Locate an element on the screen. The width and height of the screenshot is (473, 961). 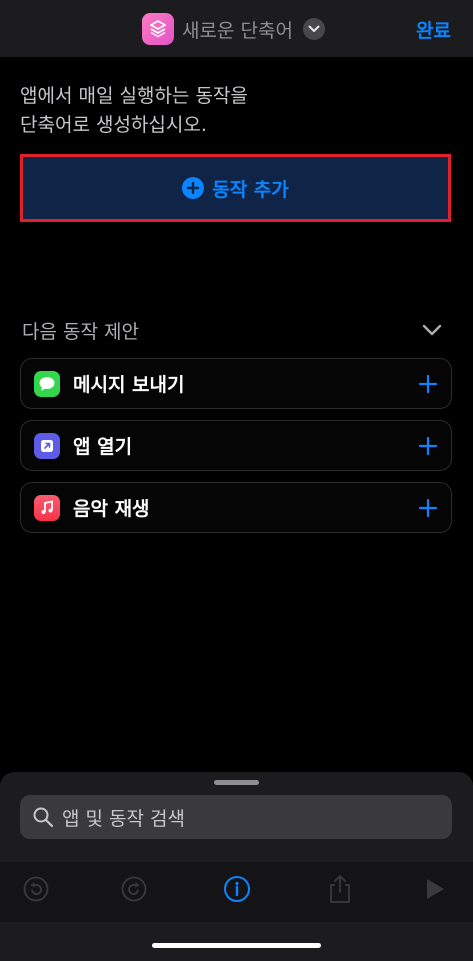
title-menu: 새로운 단축어 is located at coordinates (233, 29).